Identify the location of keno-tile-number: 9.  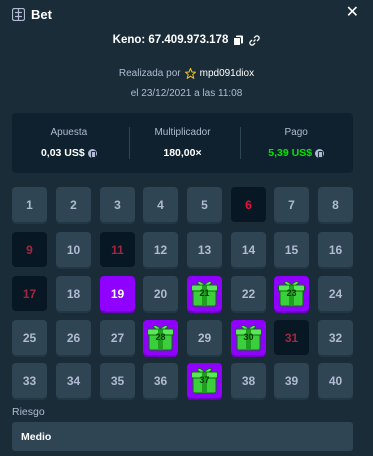
(29, 249).